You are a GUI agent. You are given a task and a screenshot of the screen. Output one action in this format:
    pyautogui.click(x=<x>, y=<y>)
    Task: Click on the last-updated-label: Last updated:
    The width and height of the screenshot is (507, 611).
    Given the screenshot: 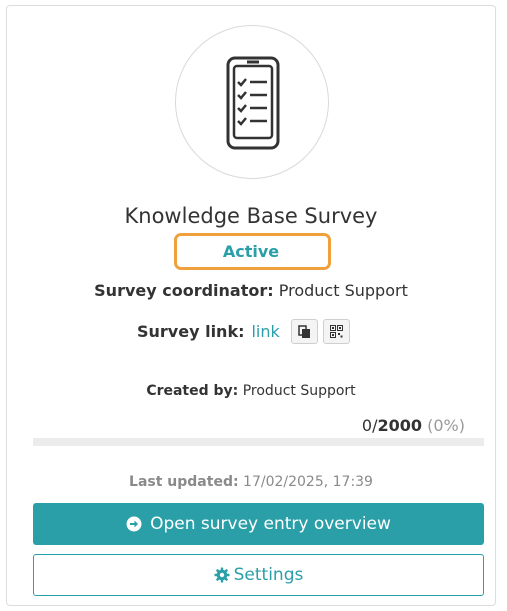 What is the action you would take?
    pyautogui.click(x=184, y=482)
    